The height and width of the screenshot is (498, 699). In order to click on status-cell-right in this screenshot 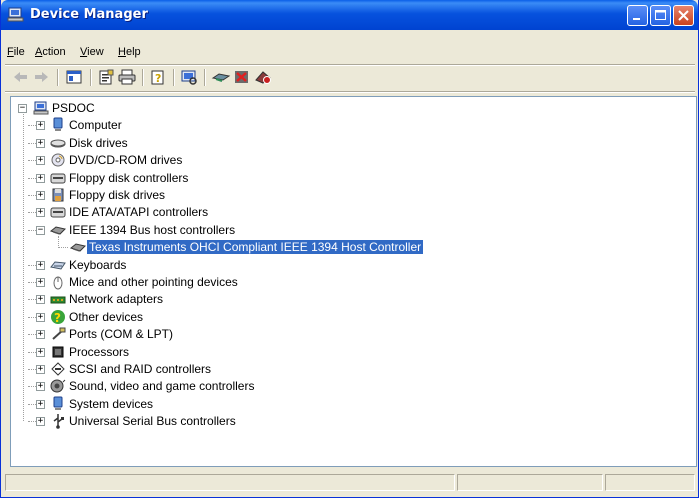, I will do `click(650, 482)`.